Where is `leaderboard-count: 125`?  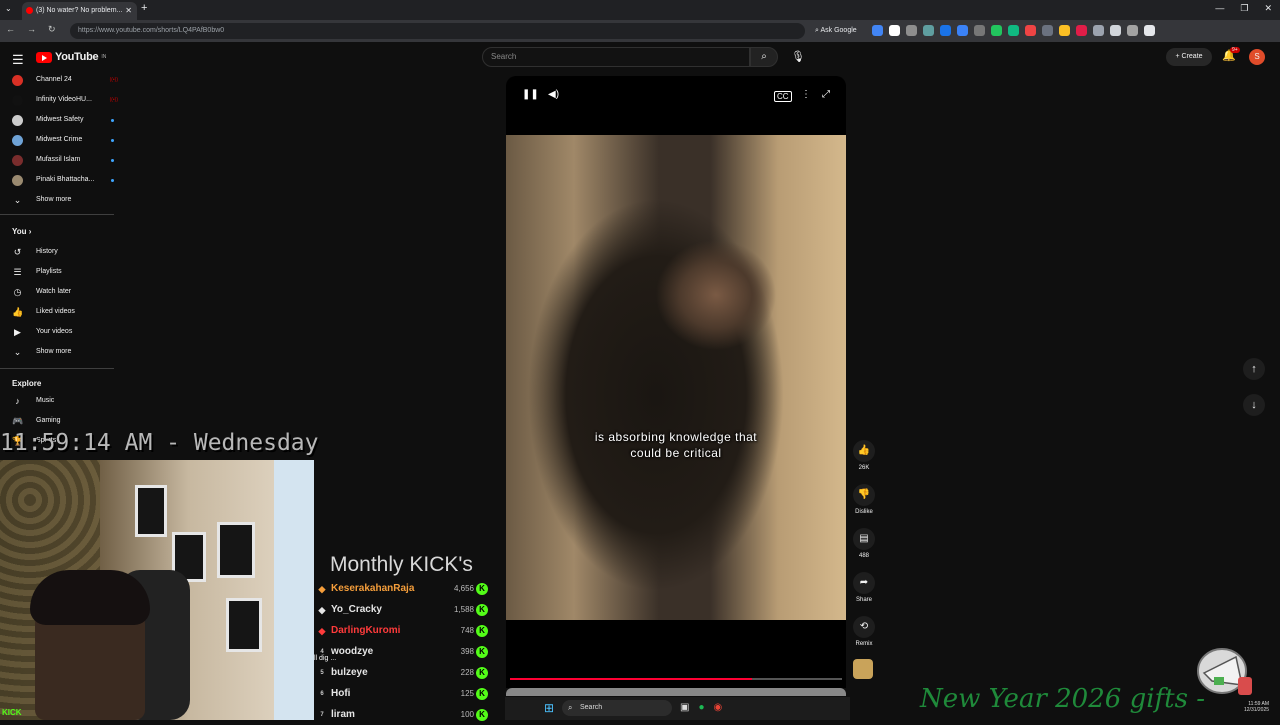
leaderboard-count: 125 is located at coordinates (467, 693).